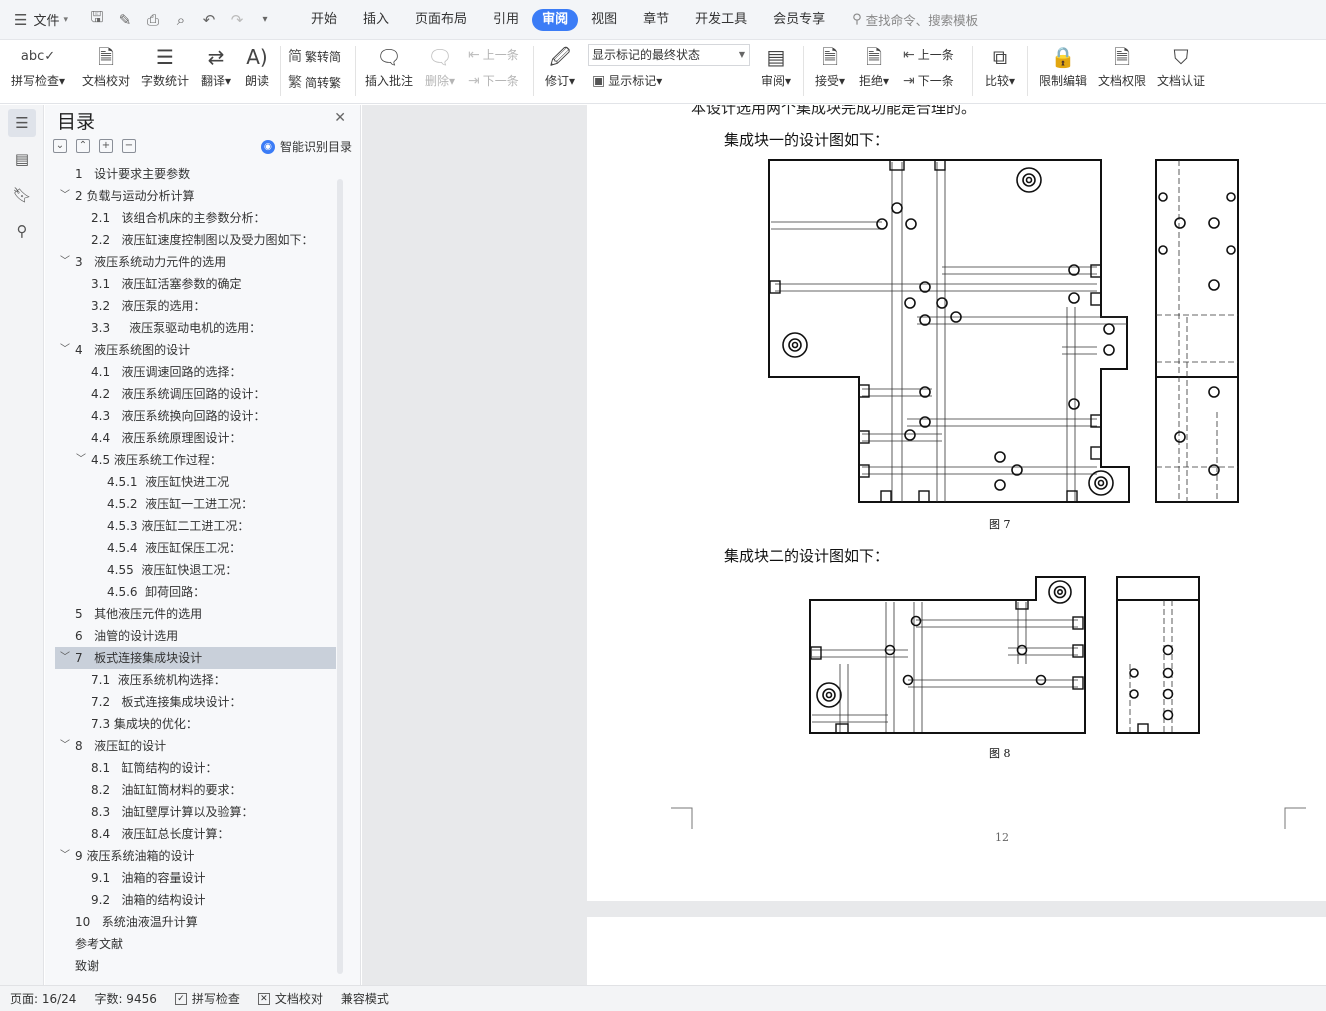 Image resolution: width=1326 pixels, height=1011 pixels. What do you see at coordinates (125, 998) in the screenshot?
I see `word-count-status: 字数: 9456` at bounding box center [125, 998].